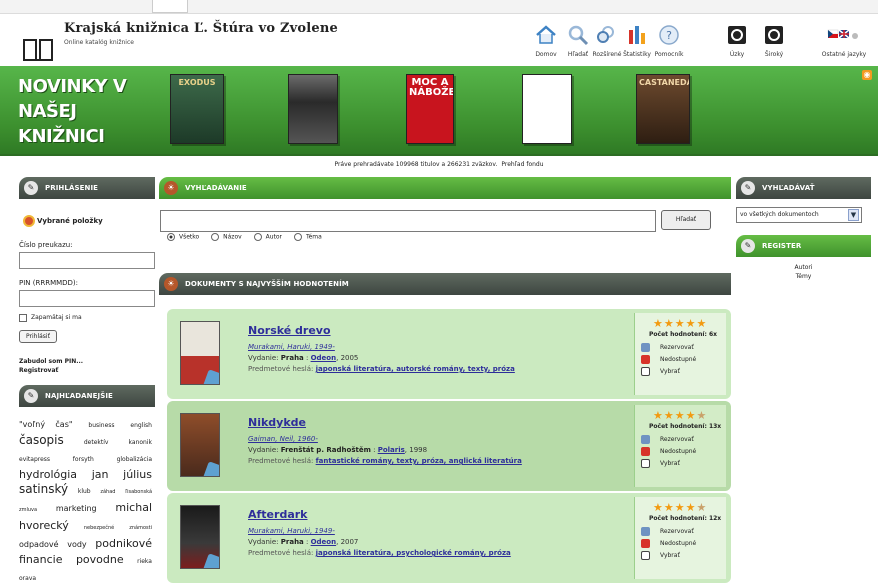 The image size is (878, 585). I want to click on tag-cloud-link: nebezpečné, so click(99, 528).